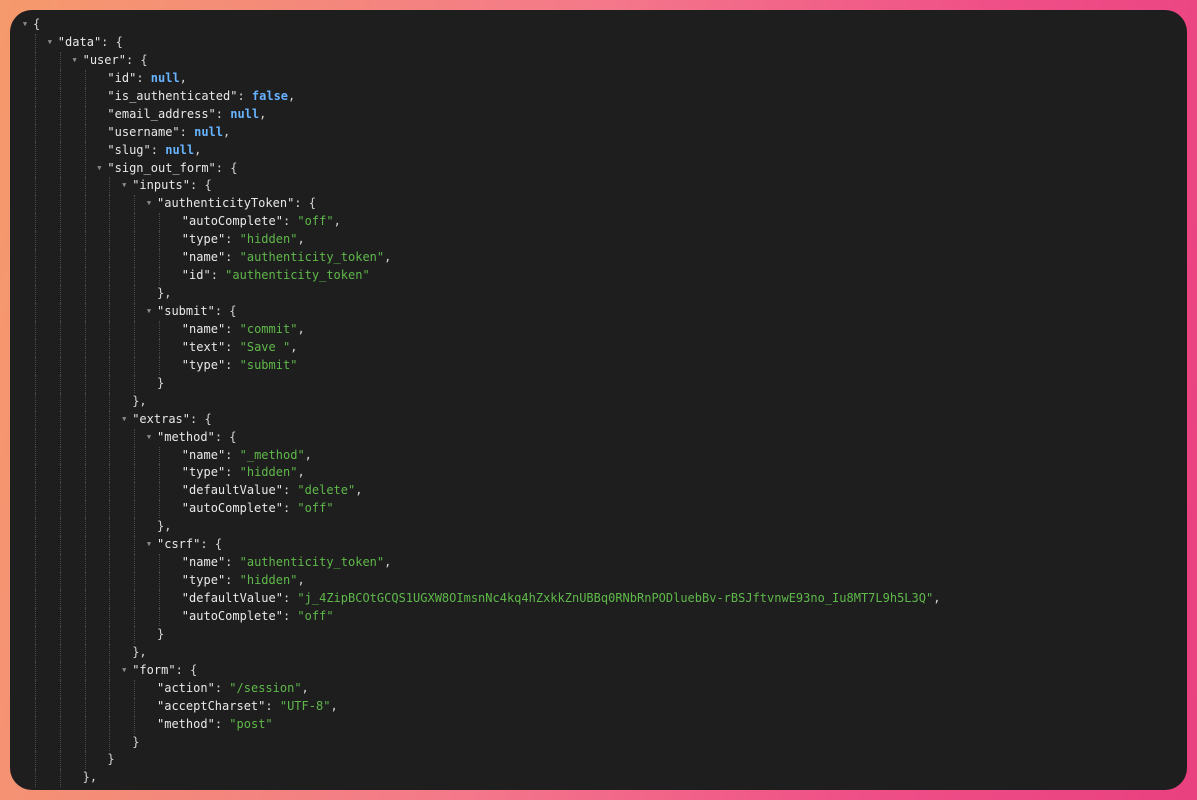  What do you see at coordinates (172, 185) in the screenshot?
I see `json-entry: "inputs": {` at bounding box center [172, 185].